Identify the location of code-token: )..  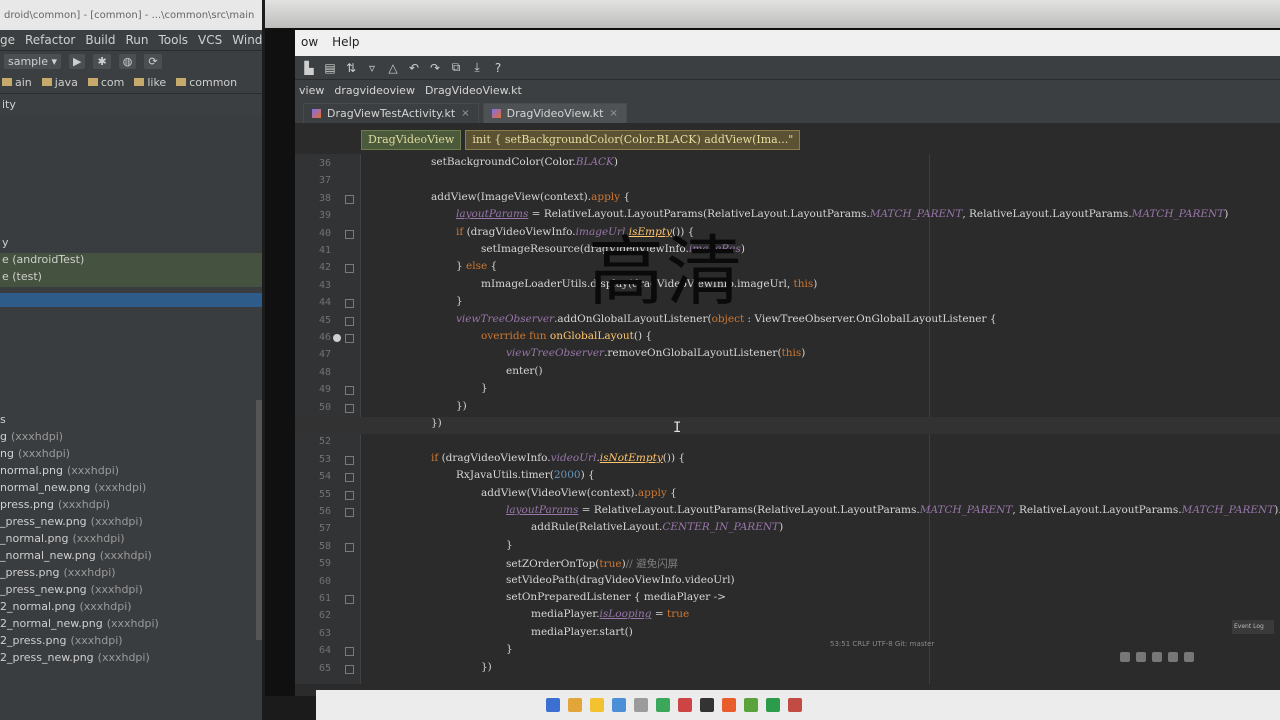
(1277, 510).